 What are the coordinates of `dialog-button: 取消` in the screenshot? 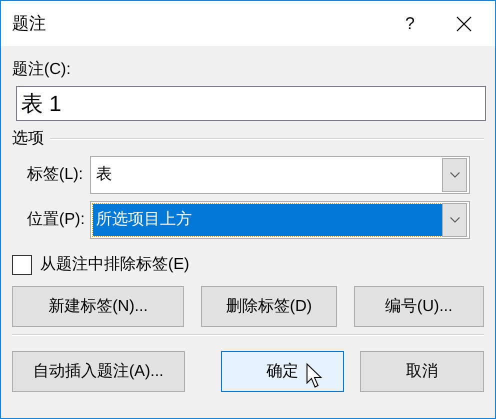 It's located at (422, 371).